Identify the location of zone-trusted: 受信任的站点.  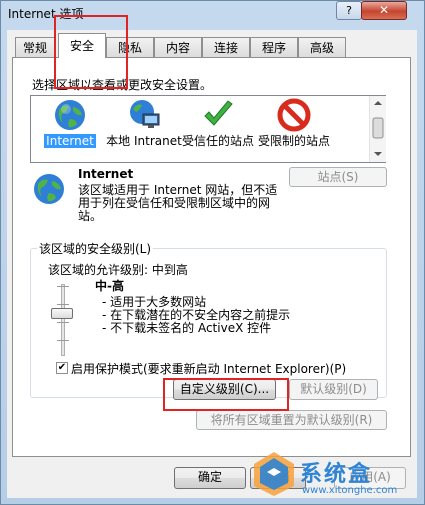
(218, 123).